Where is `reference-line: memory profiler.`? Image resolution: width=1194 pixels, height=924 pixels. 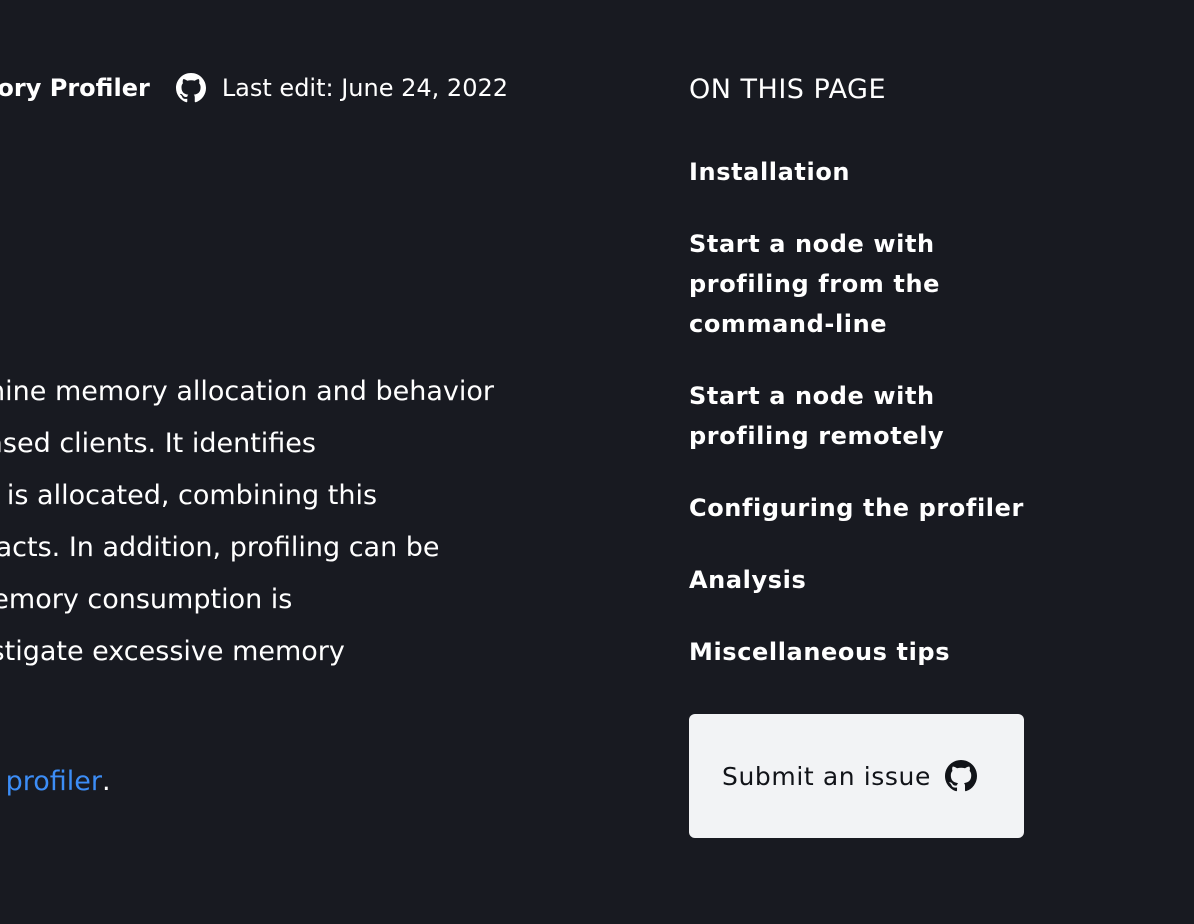
reference-line: memory profiler. is located at coordinates (55, 782).